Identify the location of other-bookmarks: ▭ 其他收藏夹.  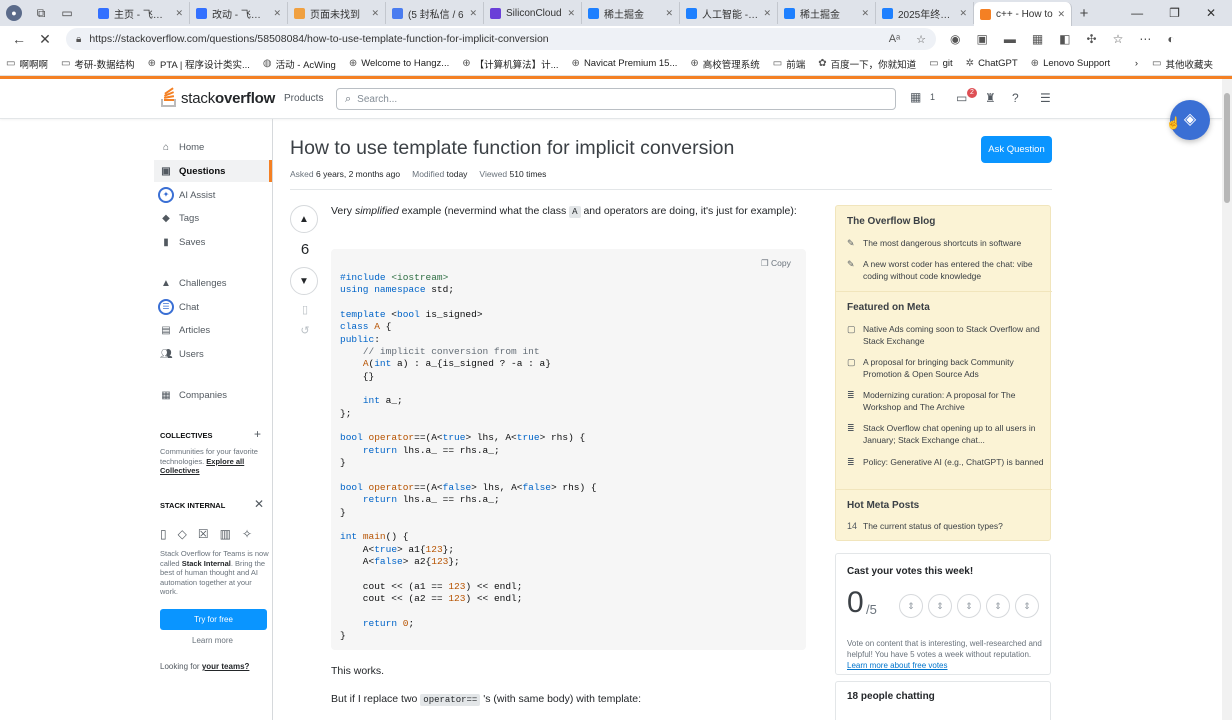
(1182, 64).